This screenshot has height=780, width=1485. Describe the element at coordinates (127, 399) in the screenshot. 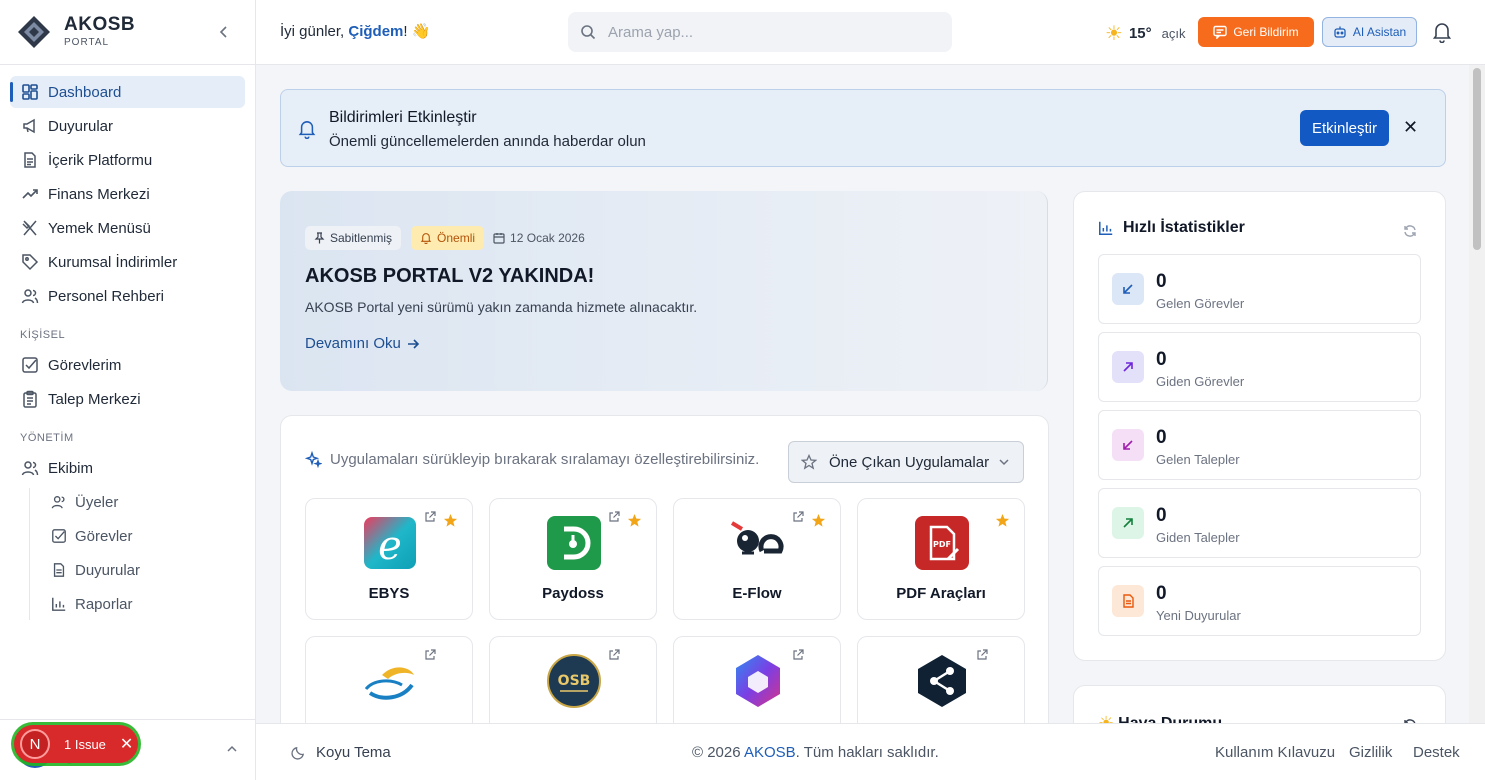

I see `sidebar-item-talep-merkezi: Talep Merkezi` at that location.